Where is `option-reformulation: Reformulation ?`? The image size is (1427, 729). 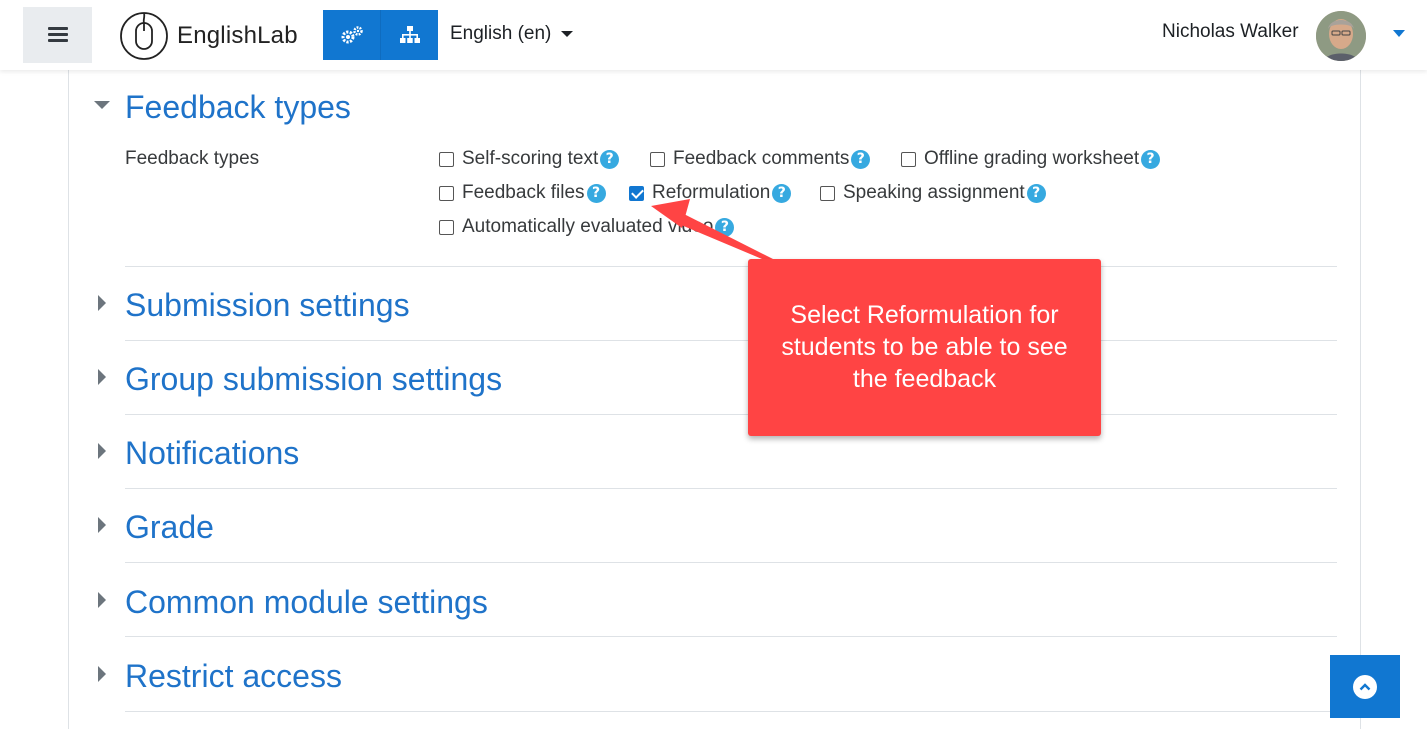 option-reformulation: Reformulation ? is located at coordinates (710, 193).